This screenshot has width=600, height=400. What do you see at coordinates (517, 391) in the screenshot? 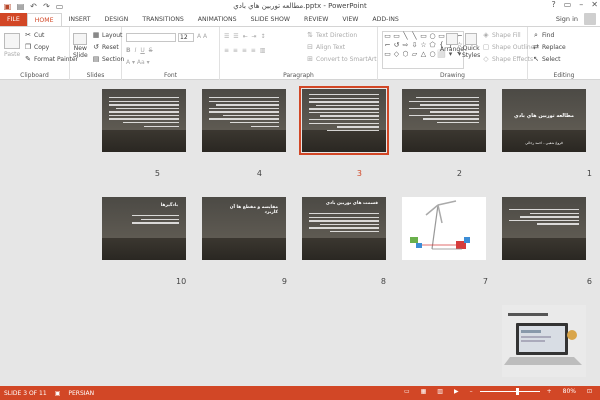
I see `zoom-slider-thumb` at bounding box center [517, 391].